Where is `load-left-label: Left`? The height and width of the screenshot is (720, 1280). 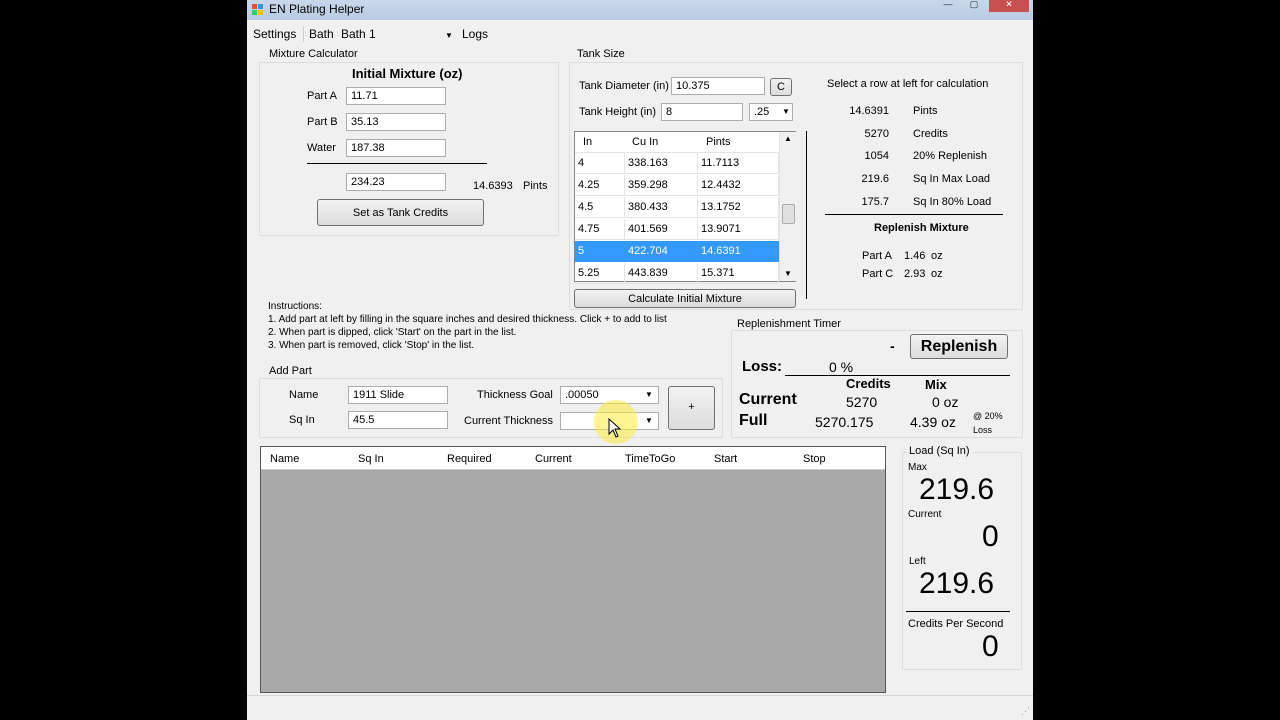
load-left-label: Left is located at coordinates (917, 561).